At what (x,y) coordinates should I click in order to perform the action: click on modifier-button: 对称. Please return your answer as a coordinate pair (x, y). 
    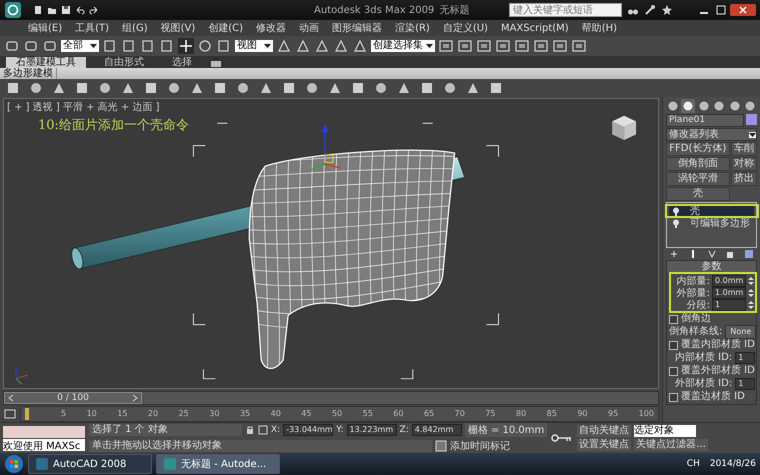
    Looking at the image, I should click on (743, 164).